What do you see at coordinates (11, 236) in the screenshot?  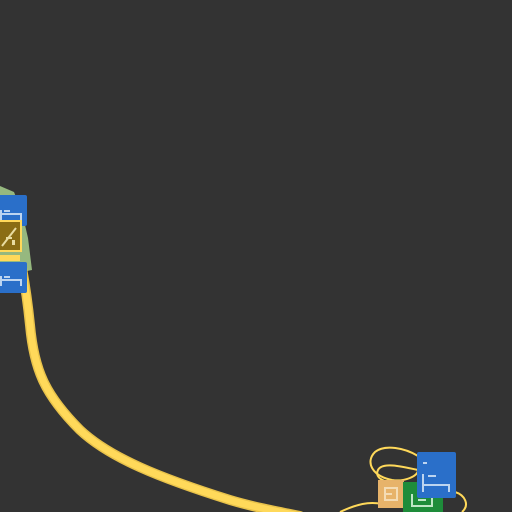 I see `playground-icon` at bounding box center [11, 236].